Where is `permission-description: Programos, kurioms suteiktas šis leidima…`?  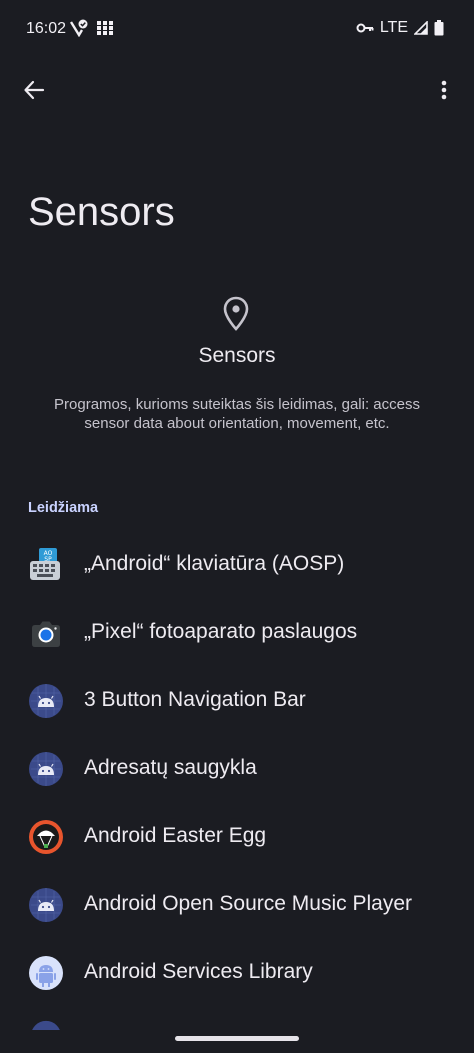
permission-description: Programos, kurioms suteiktas šis leidima… is located at coordinates (237, 414).